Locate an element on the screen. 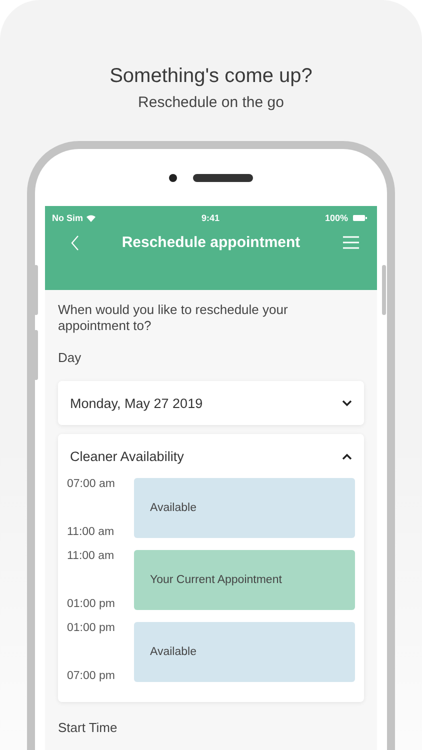 This screenshot has height=750, width=422. carrier-label: No Sim is located at coordinates (68, 218).